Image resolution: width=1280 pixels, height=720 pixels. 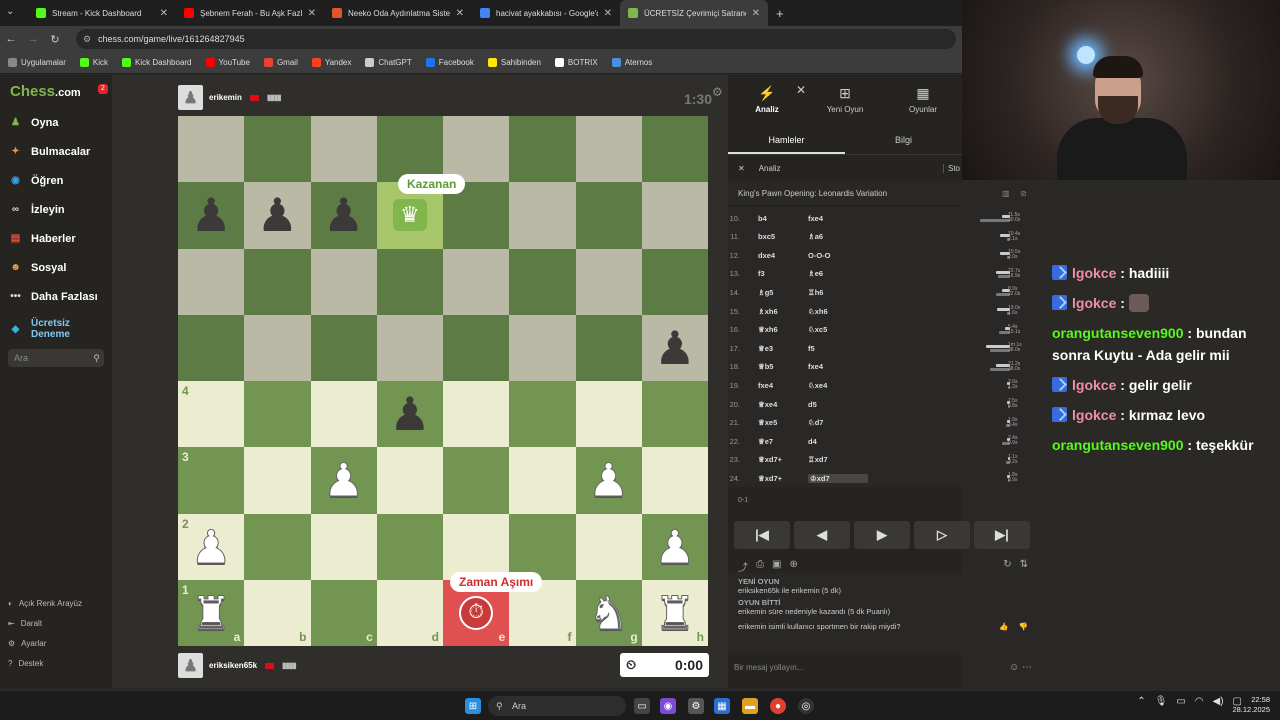 What do you see at coordinates (845, 99) in the screenshot?
I see `panel-tab: ⊞ Yeni Oyun` at bounding box center [845, 99].